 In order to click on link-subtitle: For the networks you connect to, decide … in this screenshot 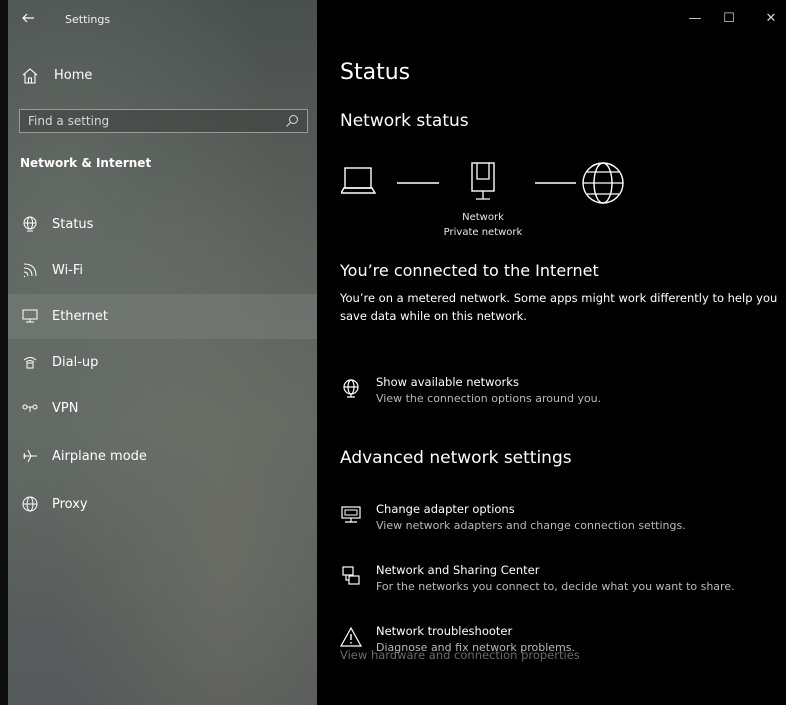, I will do `click(555, 586)`.